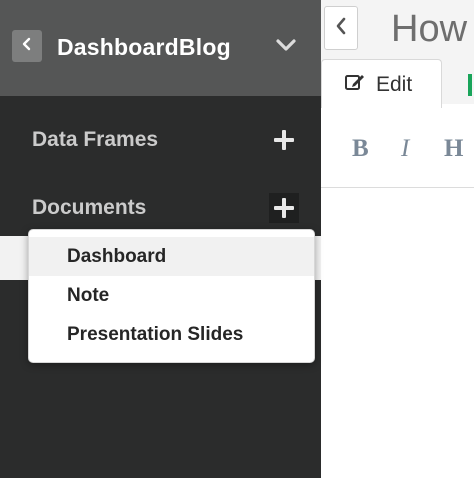  I want to click on tab-edit-label: Edit, so click(394, 84).